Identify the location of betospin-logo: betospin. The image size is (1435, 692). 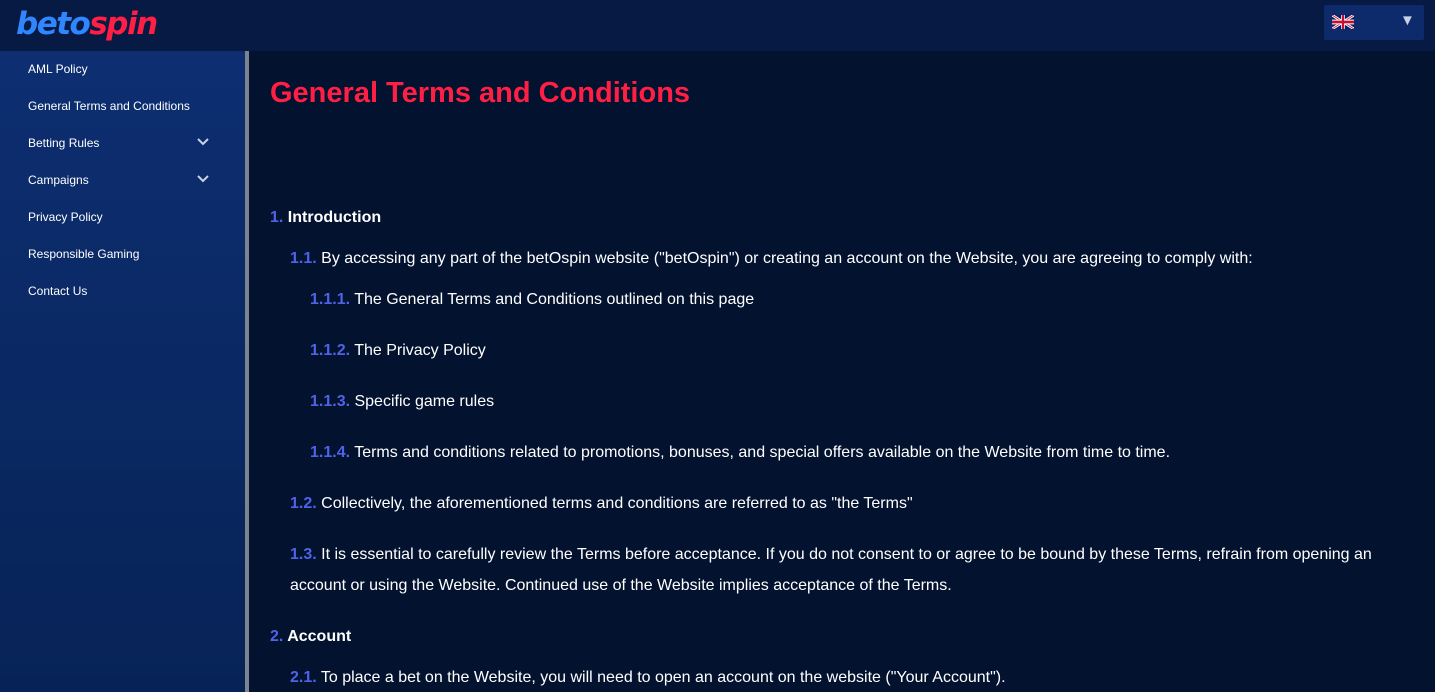
(87, 24).